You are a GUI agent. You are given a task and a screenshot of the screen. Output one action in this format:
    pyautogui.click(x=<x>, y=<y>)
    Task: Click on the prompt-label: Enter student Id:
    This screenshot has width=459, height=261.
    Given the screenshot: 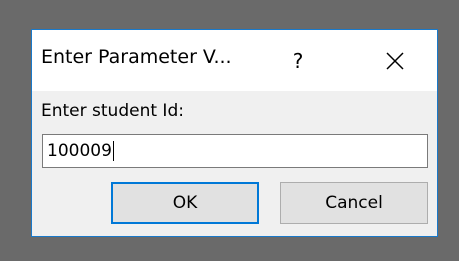 What is the action you would take?
    pyautogui.click(x=112, y=111)
    